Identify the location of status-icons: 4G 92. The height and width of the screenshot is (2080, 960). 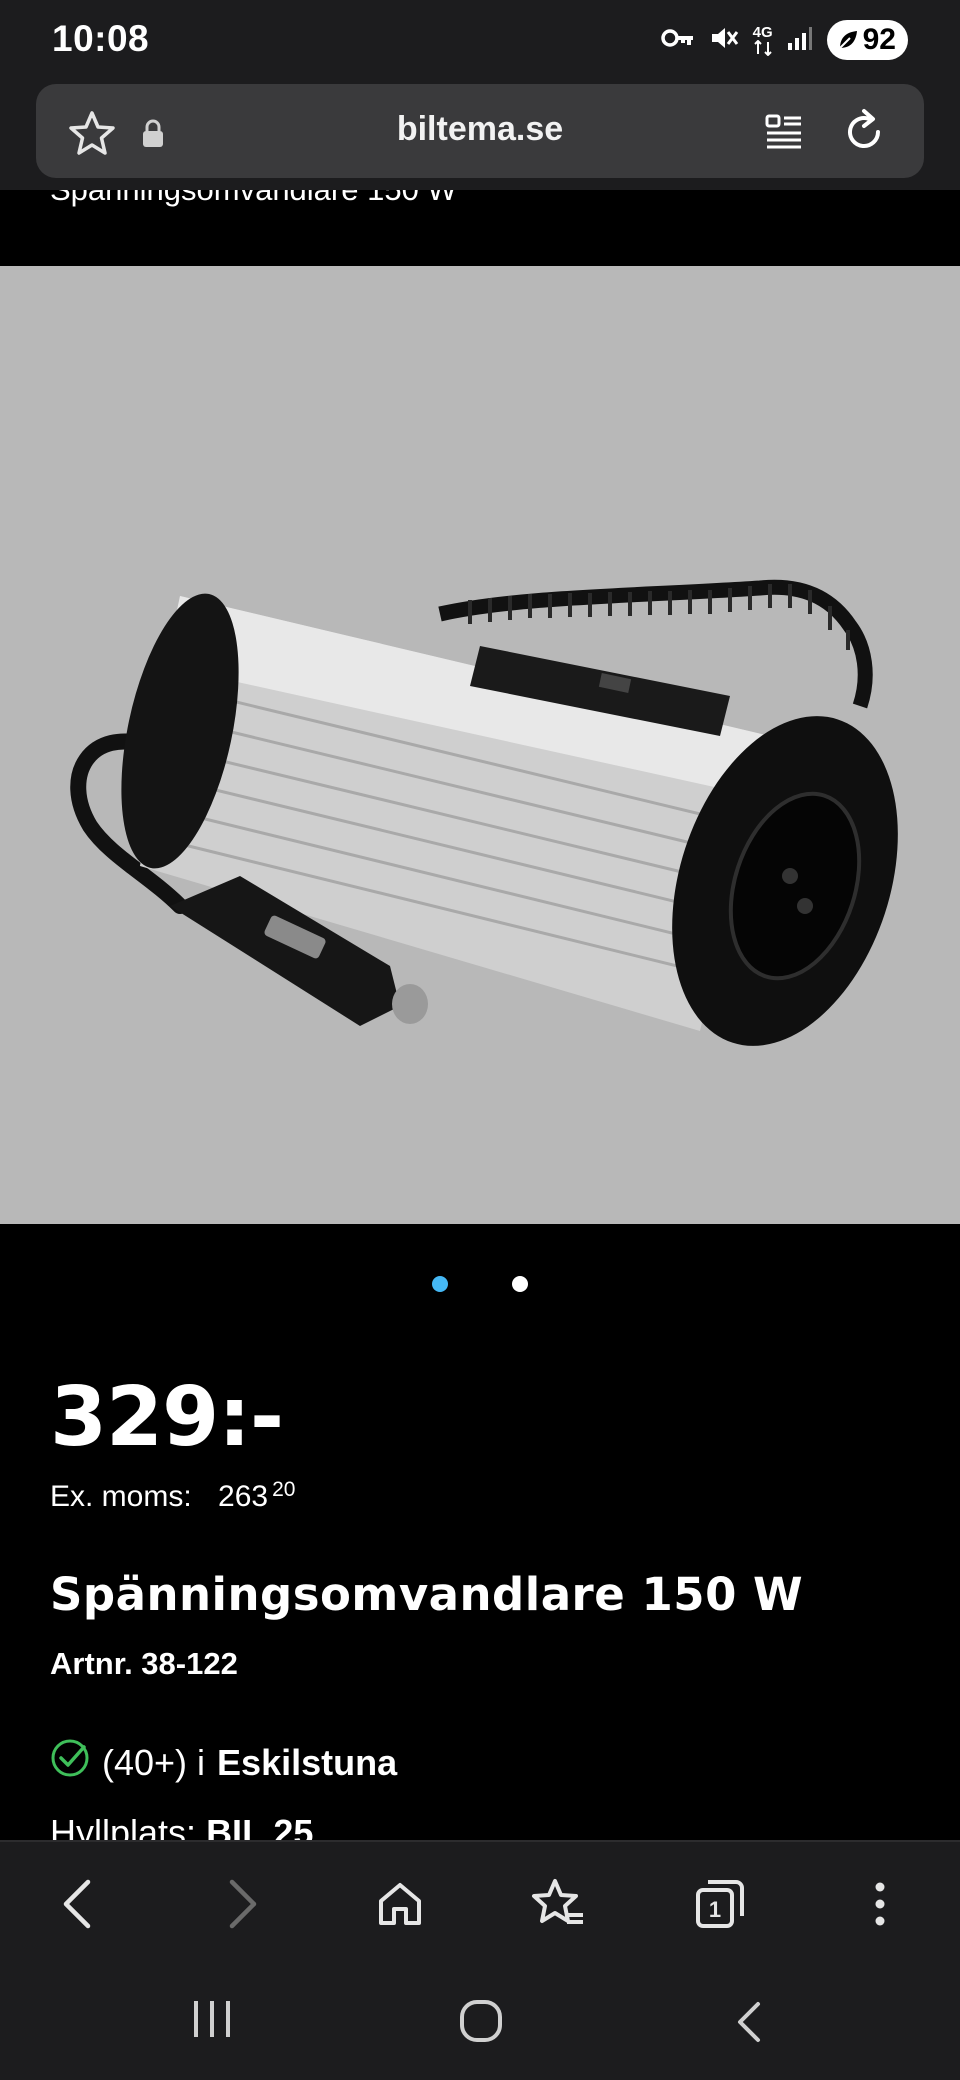
(784, 40).